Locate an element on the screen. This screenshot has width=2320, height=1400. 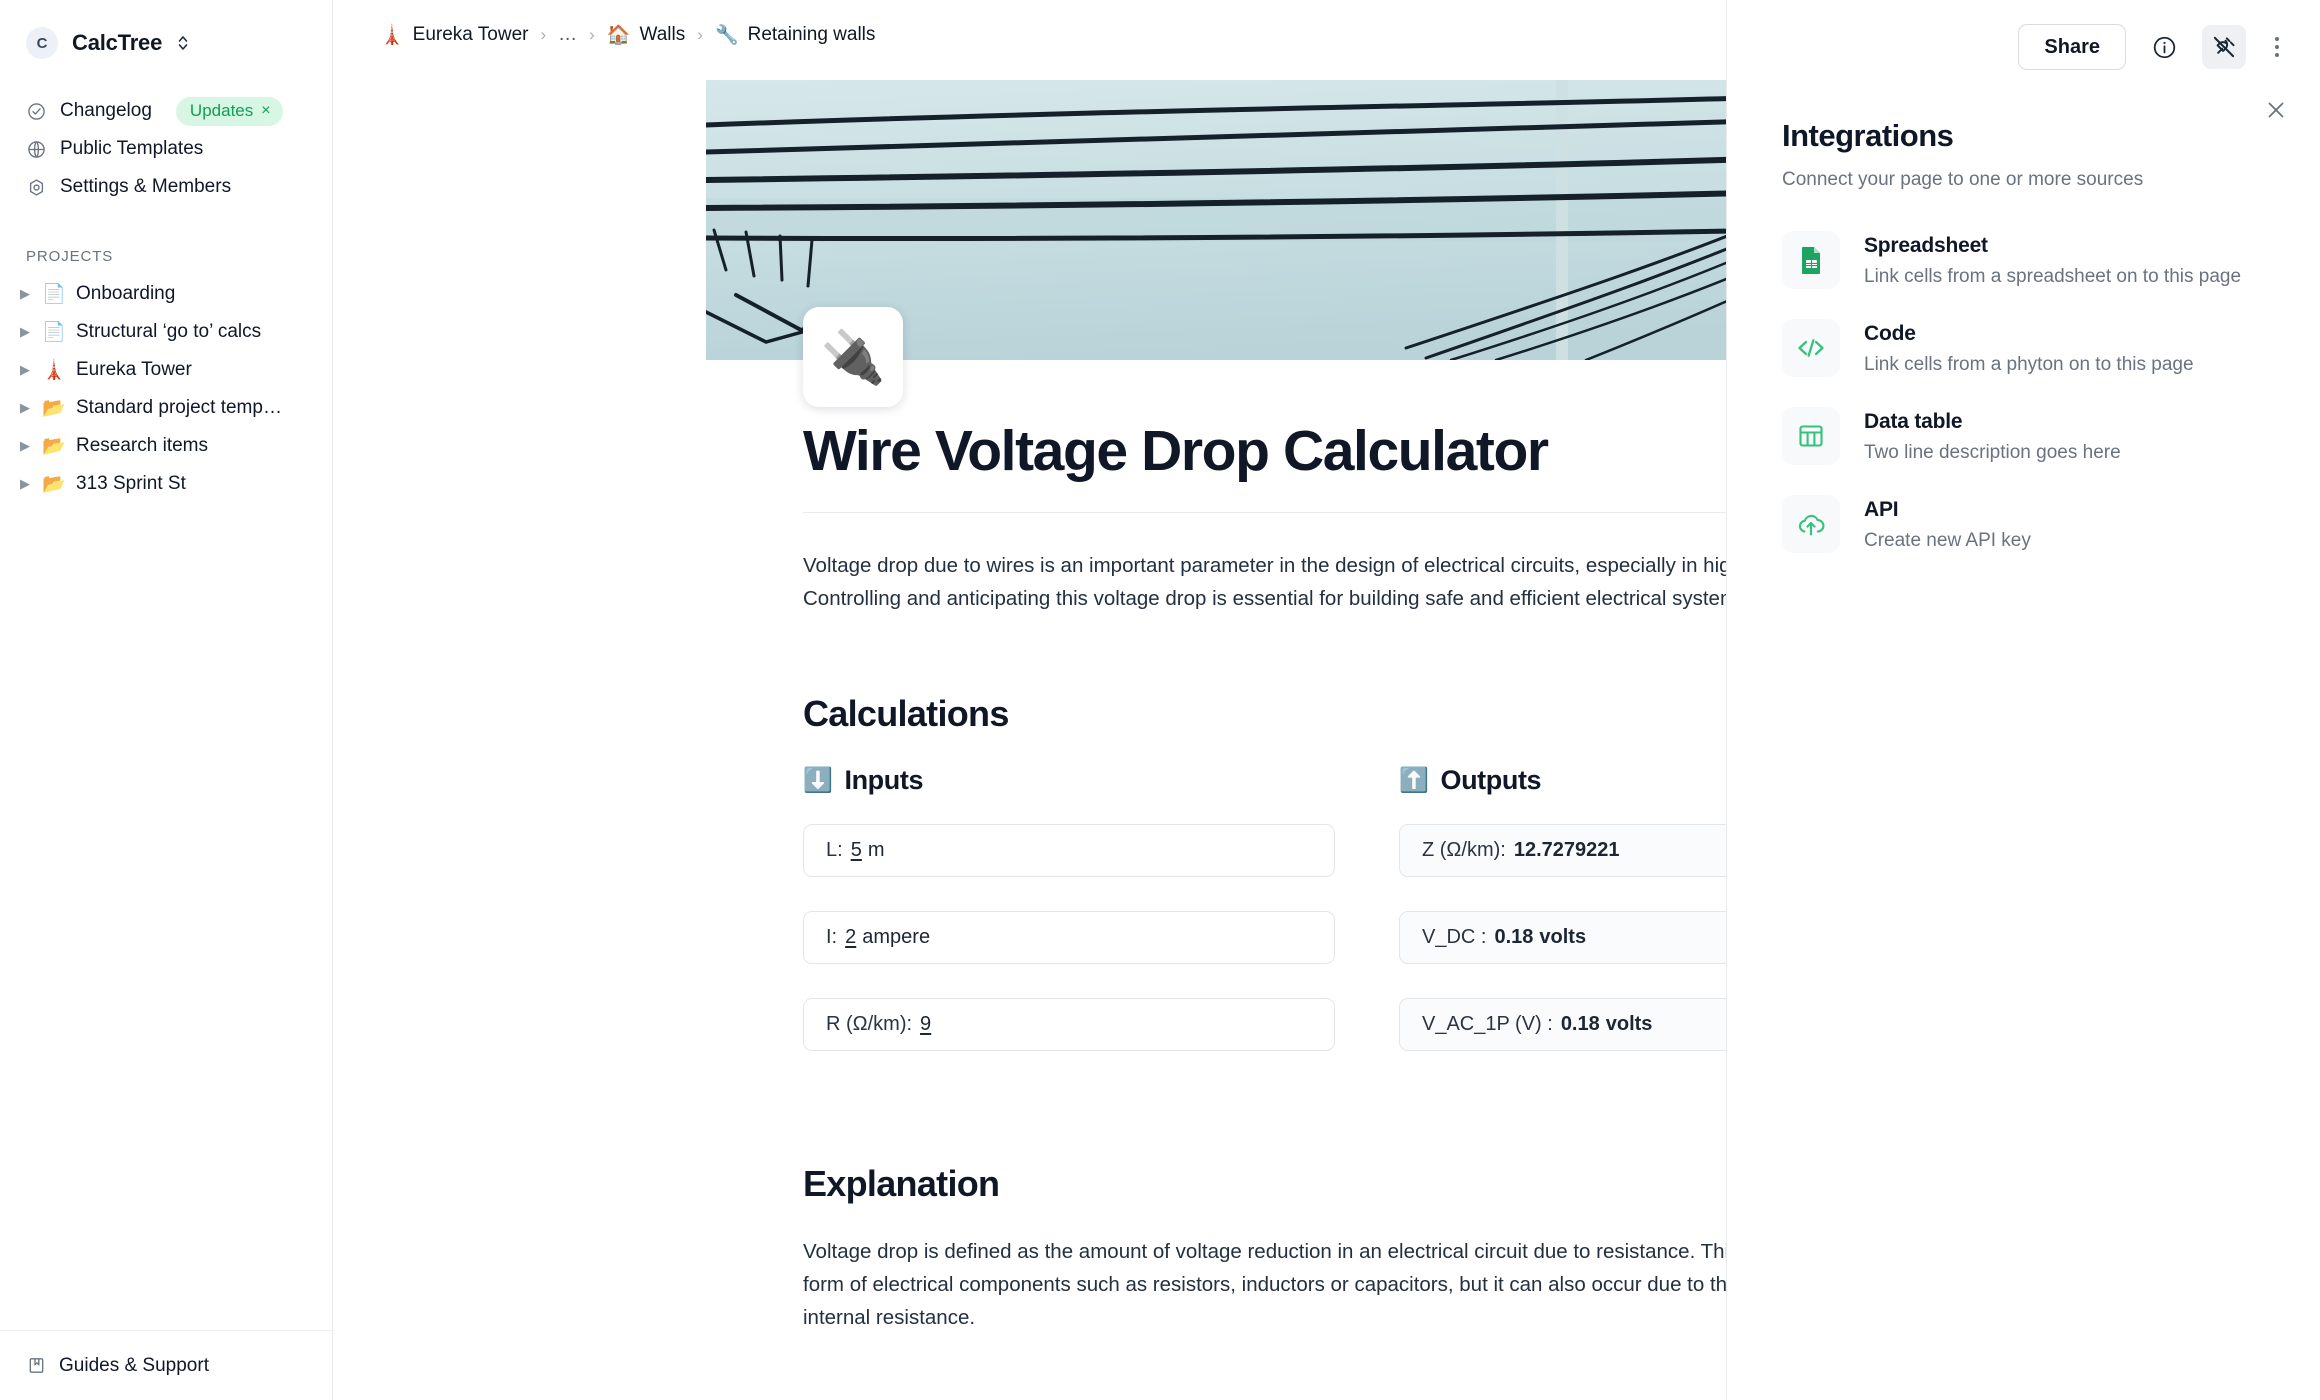
share-button: Share is located at coordinates (2072, 47).